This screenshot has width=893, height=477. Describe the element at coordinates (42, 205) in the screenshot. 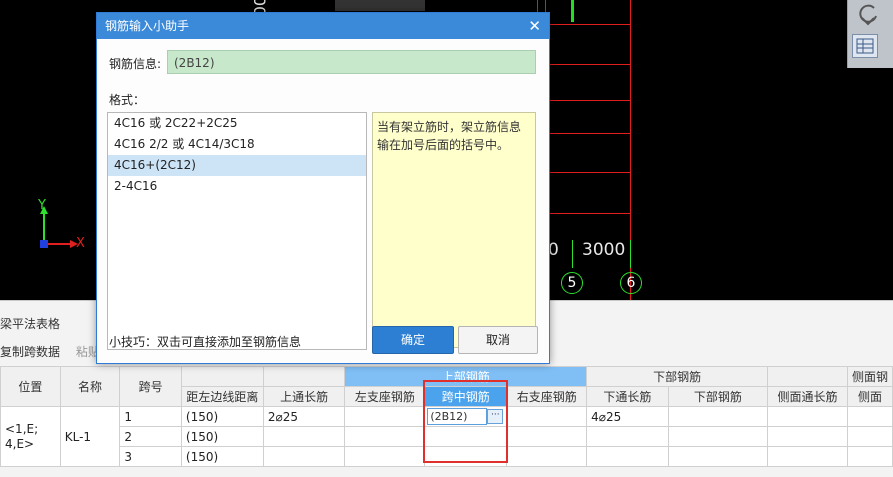

I see `axis-y-label: Y` at that location.